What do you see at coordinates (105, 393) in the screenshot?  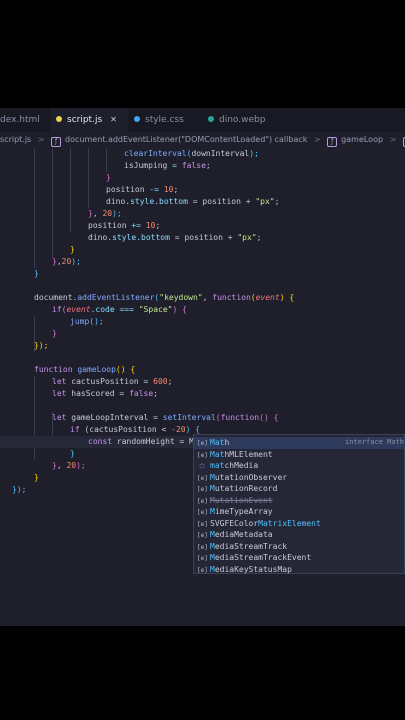 I see `code-line: let hasScored = false;` at bounding box center [105, 393].